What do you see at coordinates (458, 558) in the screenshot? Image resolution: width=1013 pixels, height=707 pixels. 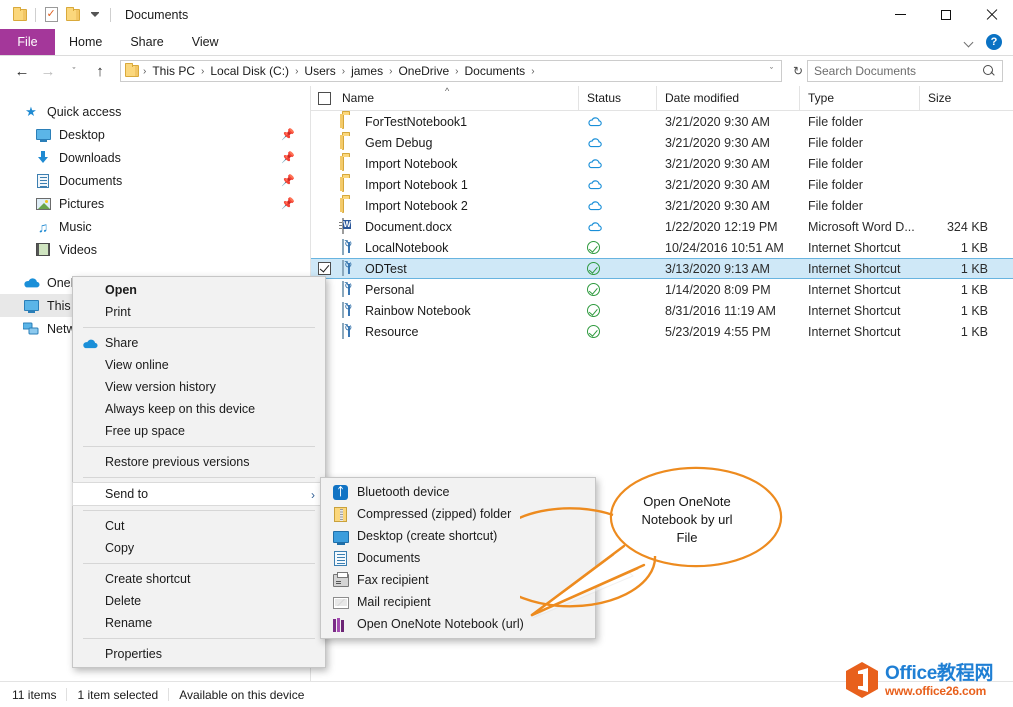 I see `submenu-item-documents: Documents` at bounding box center [458, 558].